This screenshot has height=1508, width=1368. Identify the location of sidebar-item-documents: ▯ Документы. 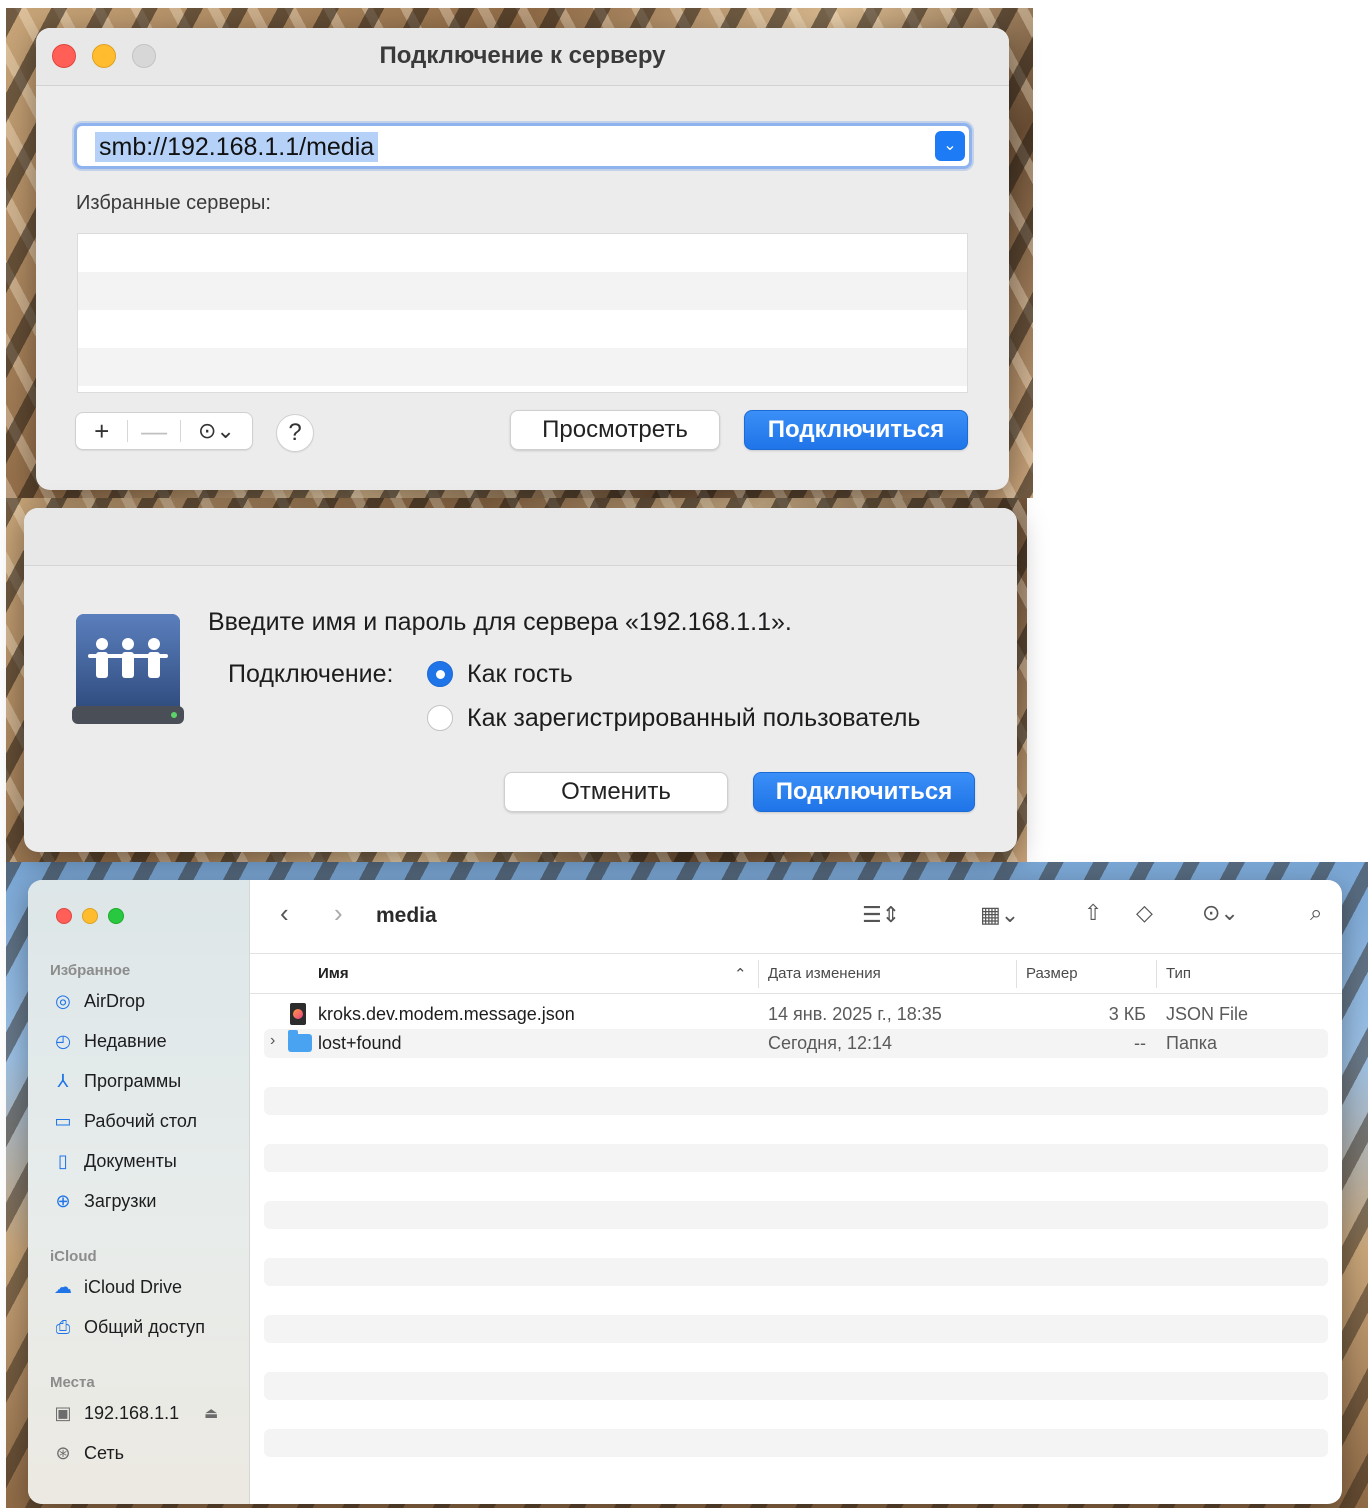
(114, 1161).